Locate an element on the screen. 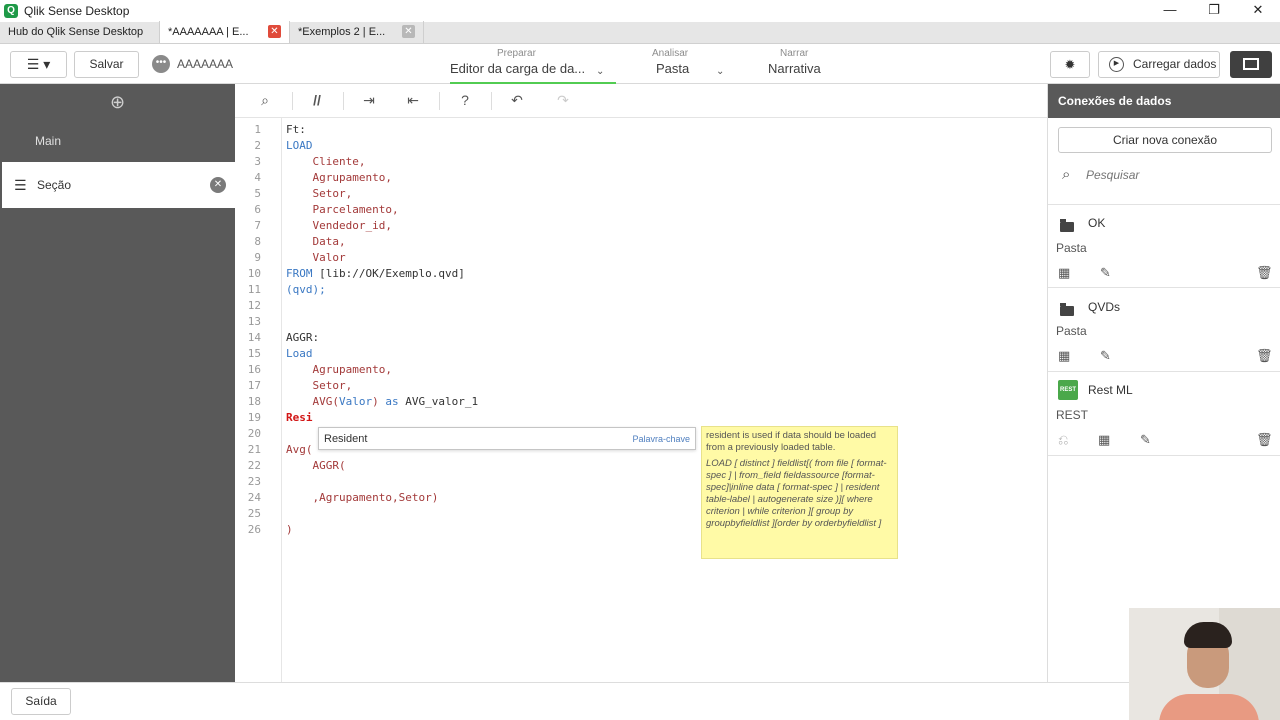 The height and width of the screenshot is (720, 1280). tab-app-aaaaaaa: *AAAAAAA | E... ✕ is located at coordinates (225, 32).